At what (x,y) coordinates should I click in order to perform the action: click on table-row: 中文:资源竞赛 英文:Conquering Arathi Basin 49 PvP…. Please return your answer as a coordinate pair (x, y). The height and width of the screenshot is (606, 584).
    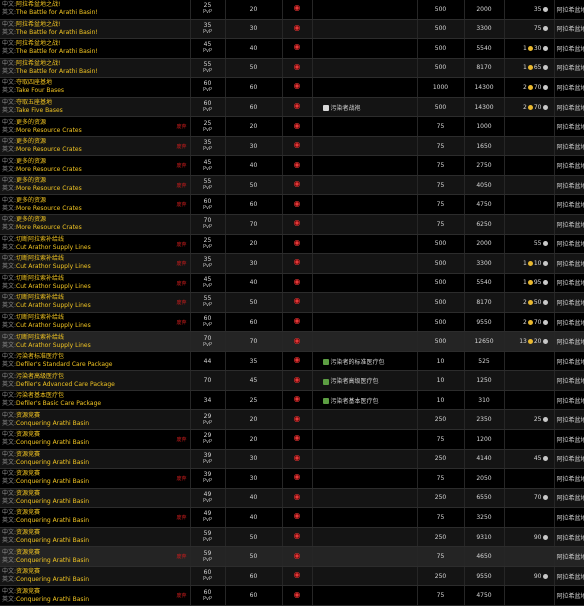
    Looking at the image, I should click on (292, 498).